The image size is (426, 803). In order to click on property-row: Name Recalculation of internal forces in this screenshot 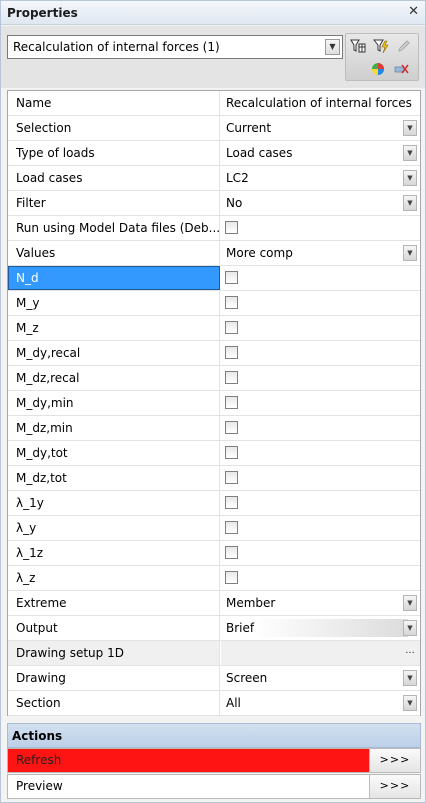, I will do `click(214, 103)`.